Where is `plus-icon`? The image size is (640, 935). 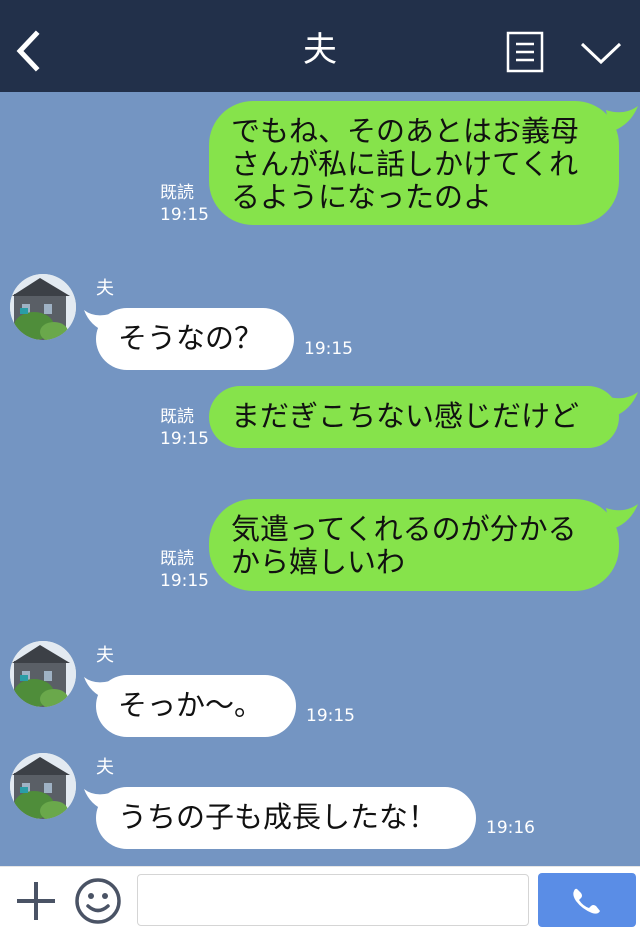
plus-icon is located at coordinates (36, 901).